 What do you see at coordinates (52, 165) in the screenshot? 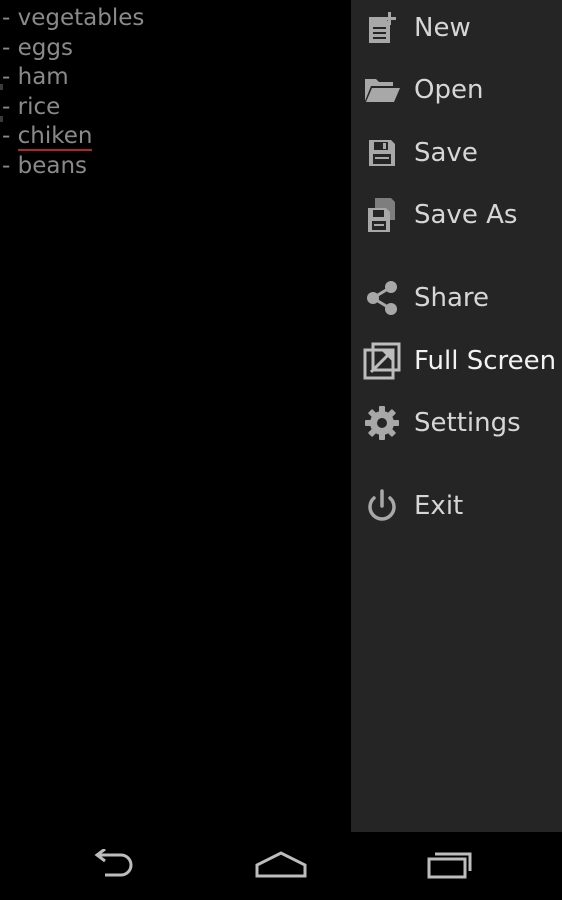
I see `line-text: beans` at bounding box center [52, 165].